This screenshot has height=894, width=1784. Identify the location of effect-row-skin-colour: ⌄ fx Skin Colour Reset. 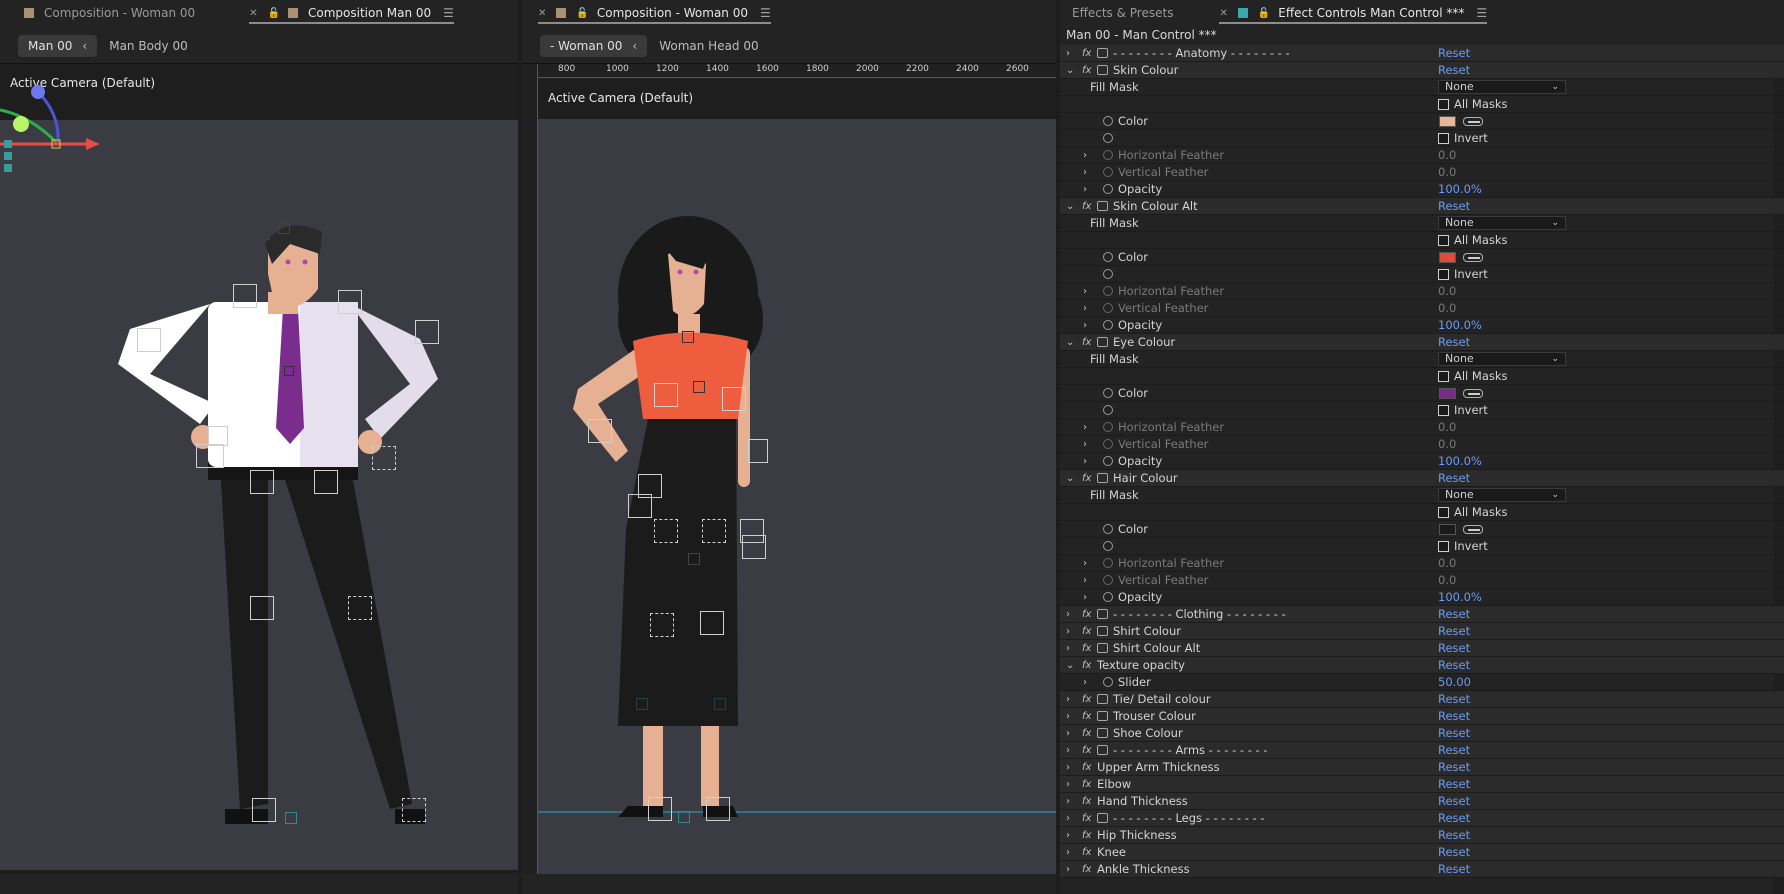
(1422, 70).